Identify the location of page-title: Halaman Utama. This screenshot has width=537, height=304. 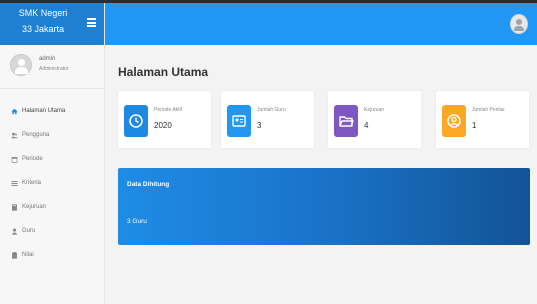
(163, 72).